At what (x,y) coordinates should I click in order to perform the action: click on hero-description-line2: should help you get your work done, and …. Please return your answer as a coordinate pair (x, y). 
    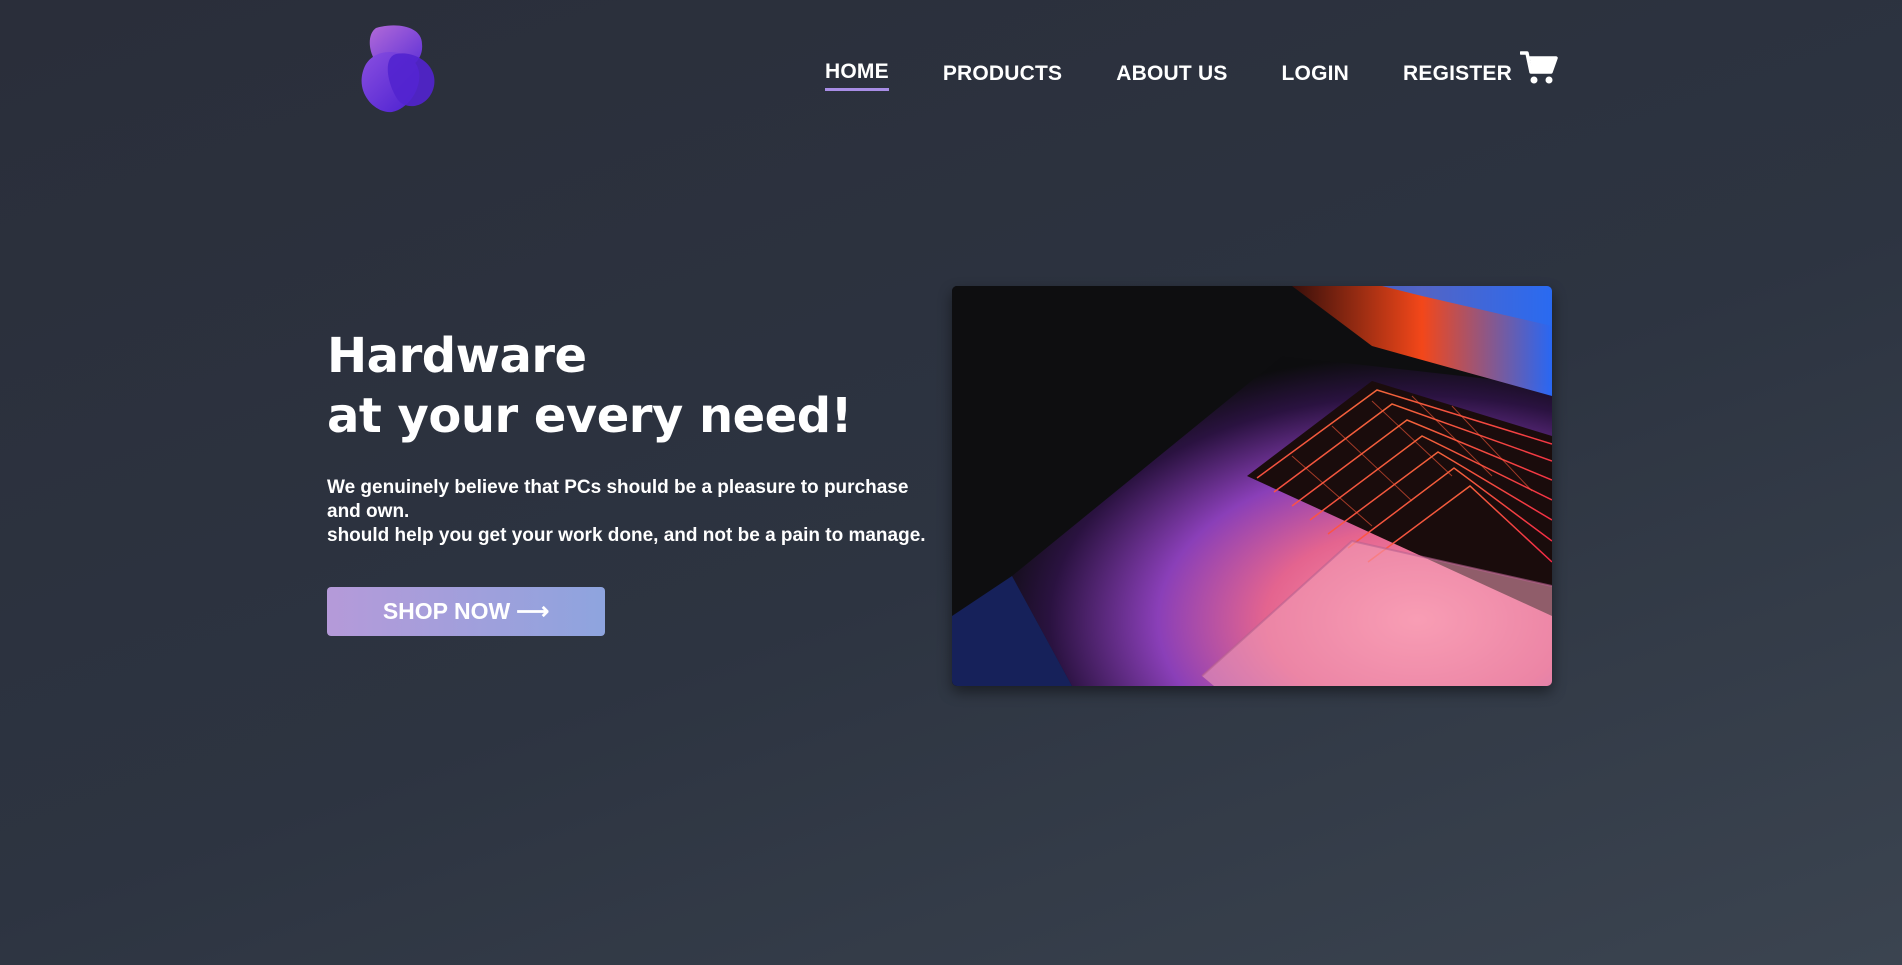
    Looking at the image, I should click on (626, 535).